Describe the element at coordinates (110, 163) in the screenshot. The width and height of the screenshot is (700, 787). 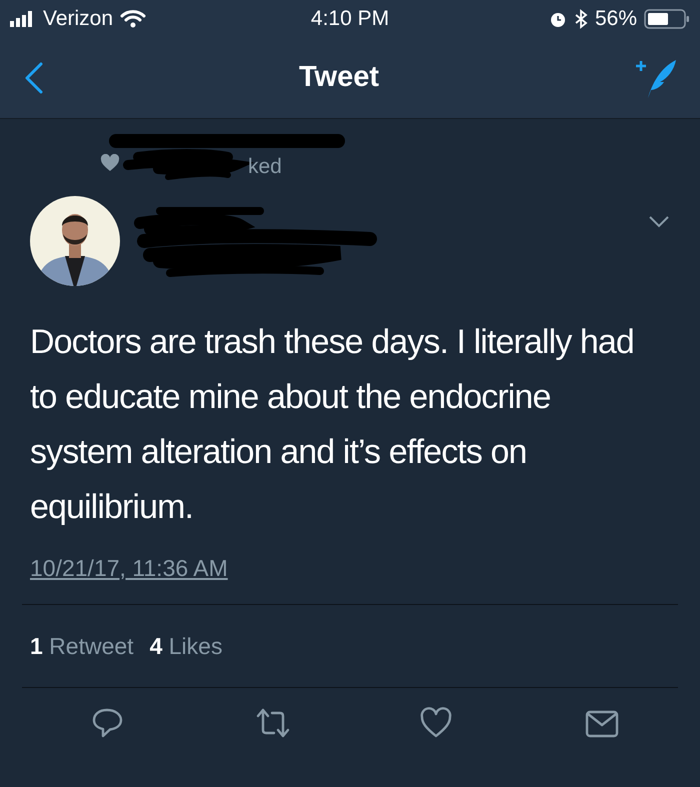
I see `heart-icon` at that location.